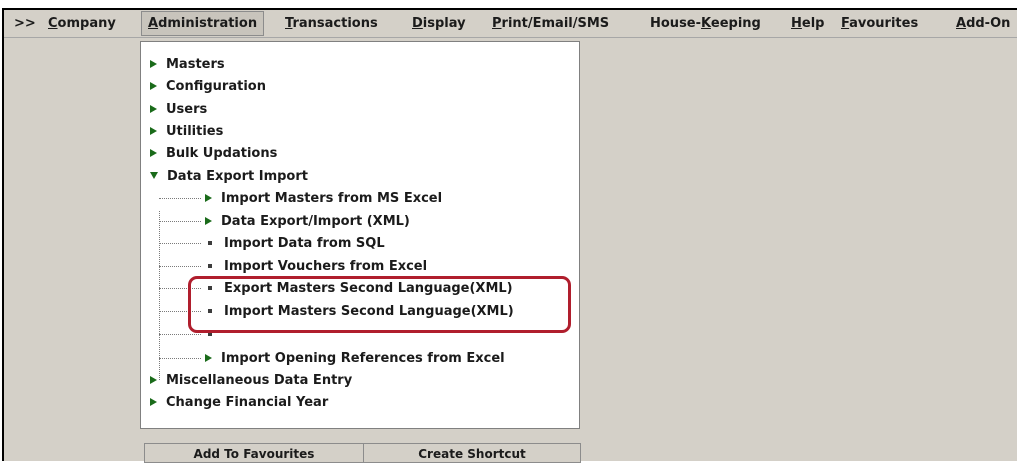 This screenshot has width=1017, height=464. What do you see at coordinates (363, 358) in the screenshot?
I see `tree-item-label: Import Opening References from Excel` at bounding box center [363, 358].